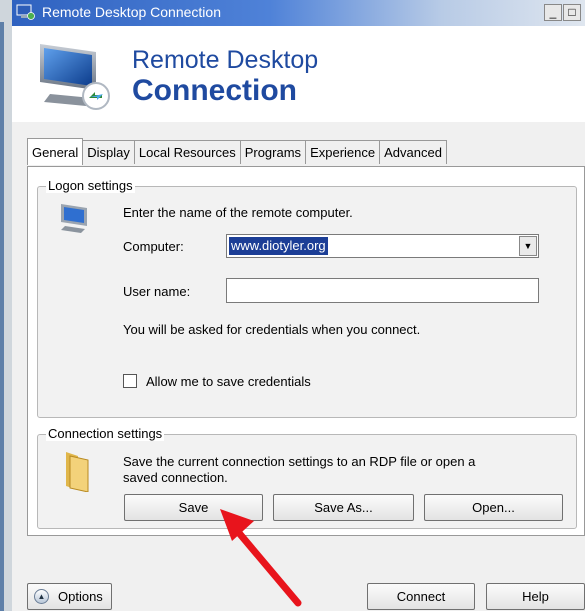 This screenshot has width=585, height=611. Describe the element at coordinates (228, 381) in the screenshot. I see `save-credentials-label: Allow me to save credentials` at that location.